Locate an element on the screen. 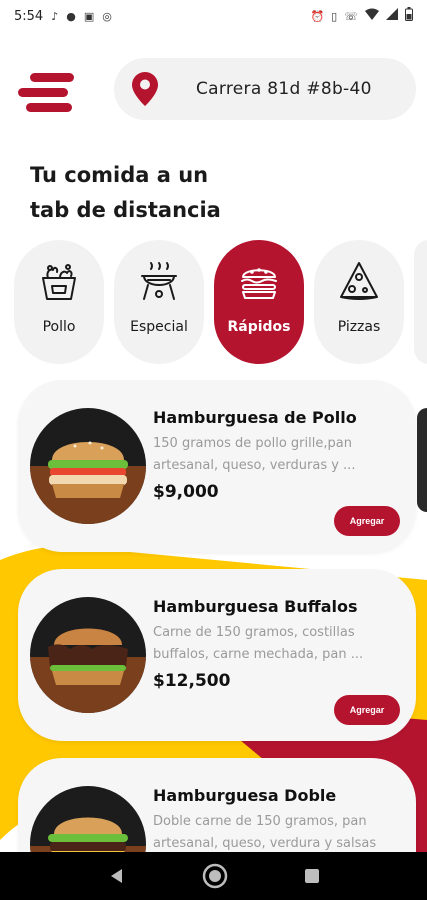 The height and width of the screenshot is (900, 427). category-label: Pizzas is located at coordinates (359, 327).